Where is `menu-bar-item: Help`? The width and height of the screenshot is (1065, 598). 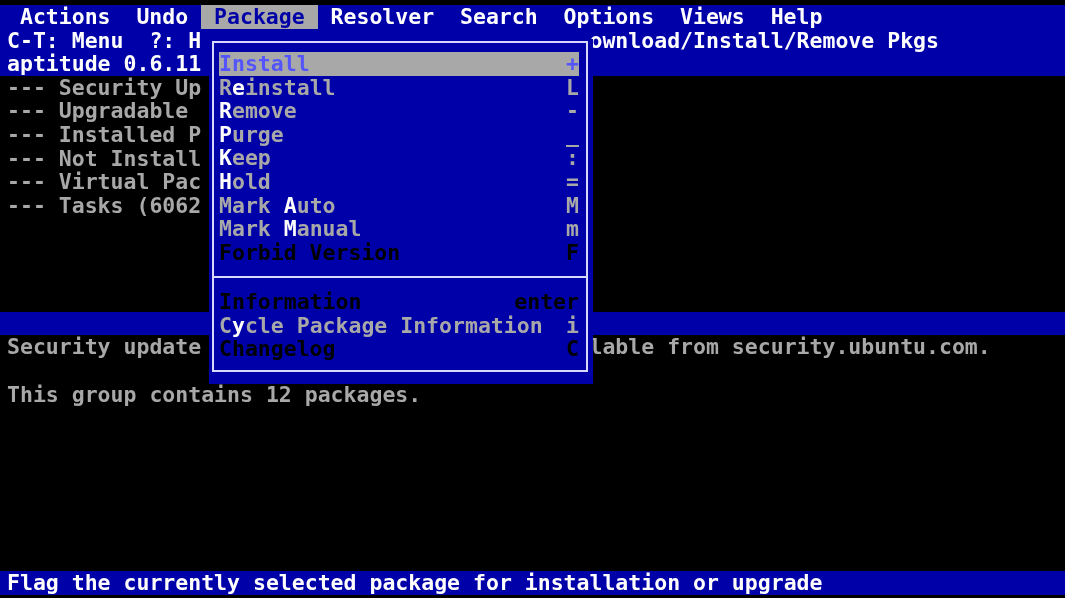
menu-bar-item: Help is located at coordinates (796, 17).